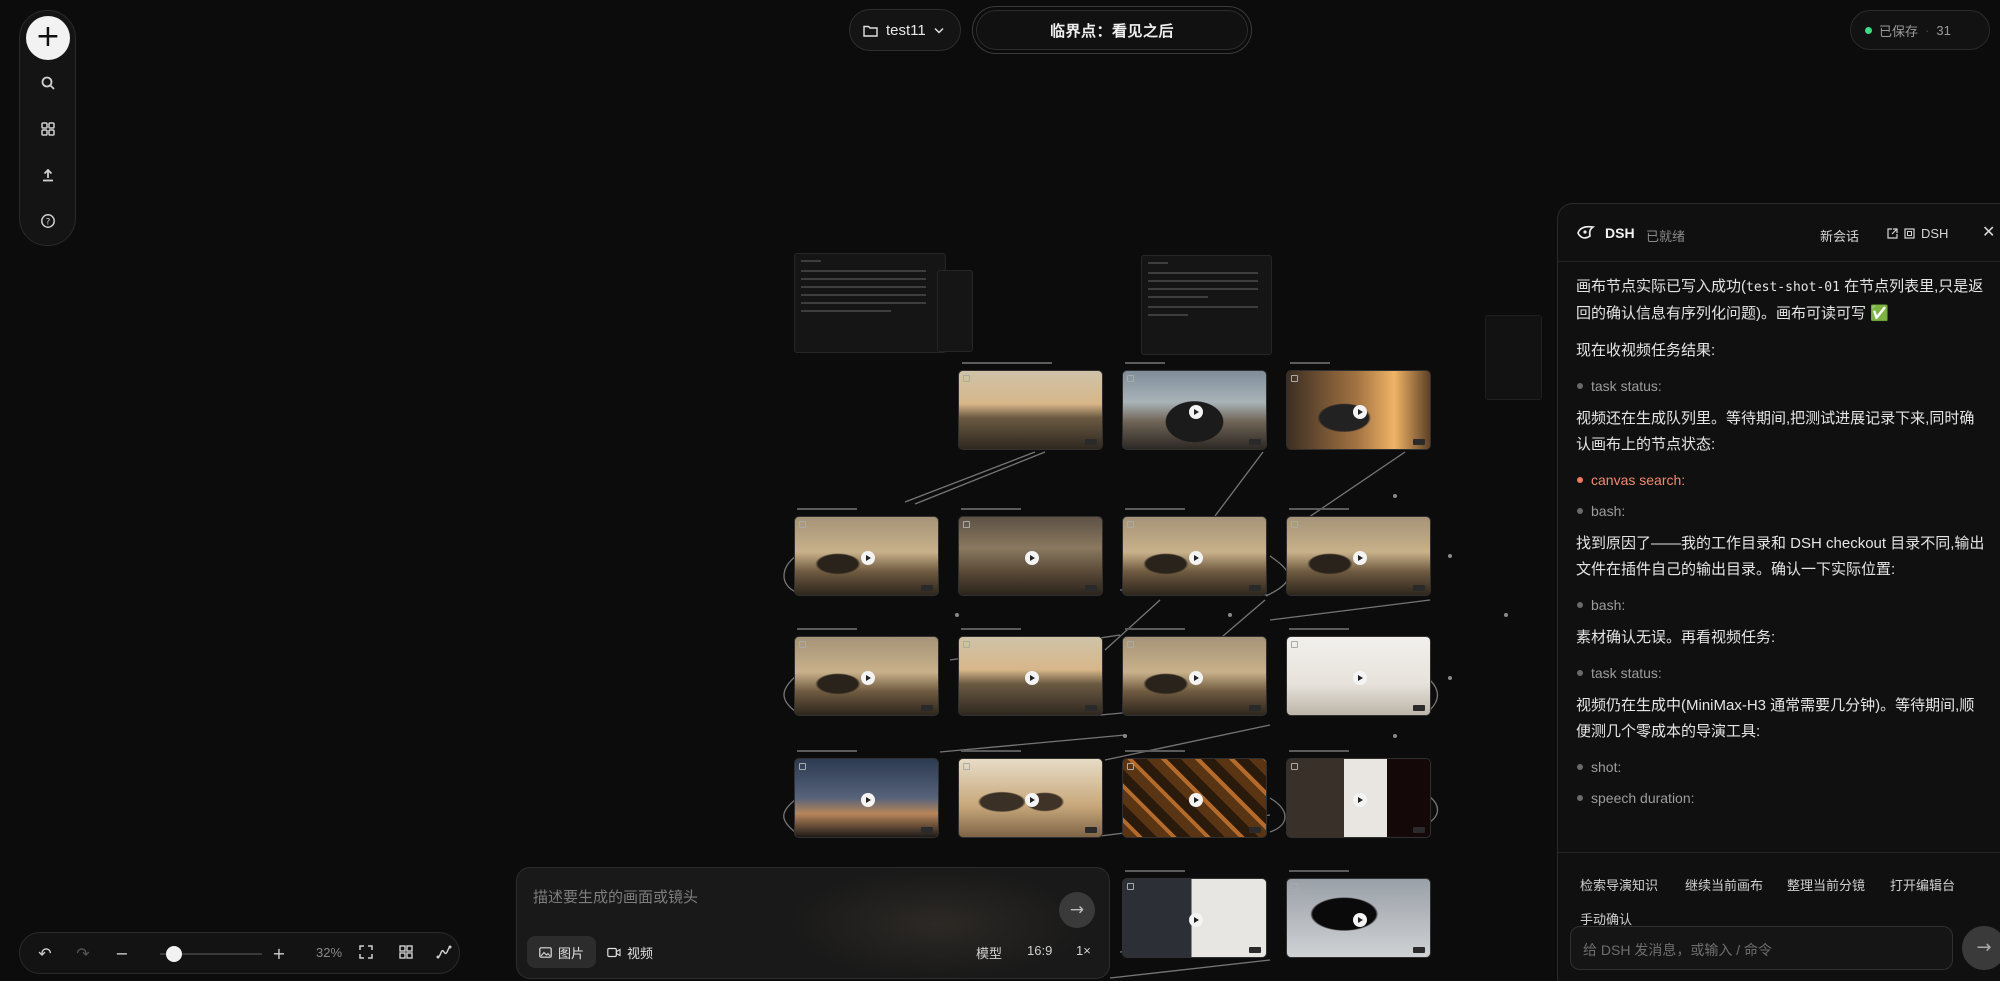  I want to click on zoom-slider-handle, so click(174, 954).